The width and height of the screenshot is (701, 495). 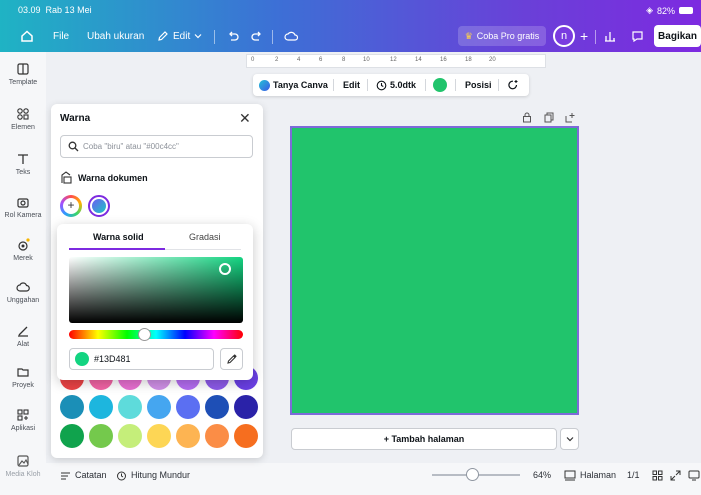 I want to click on ruler-tick: 8, so click(x=344, y=60).